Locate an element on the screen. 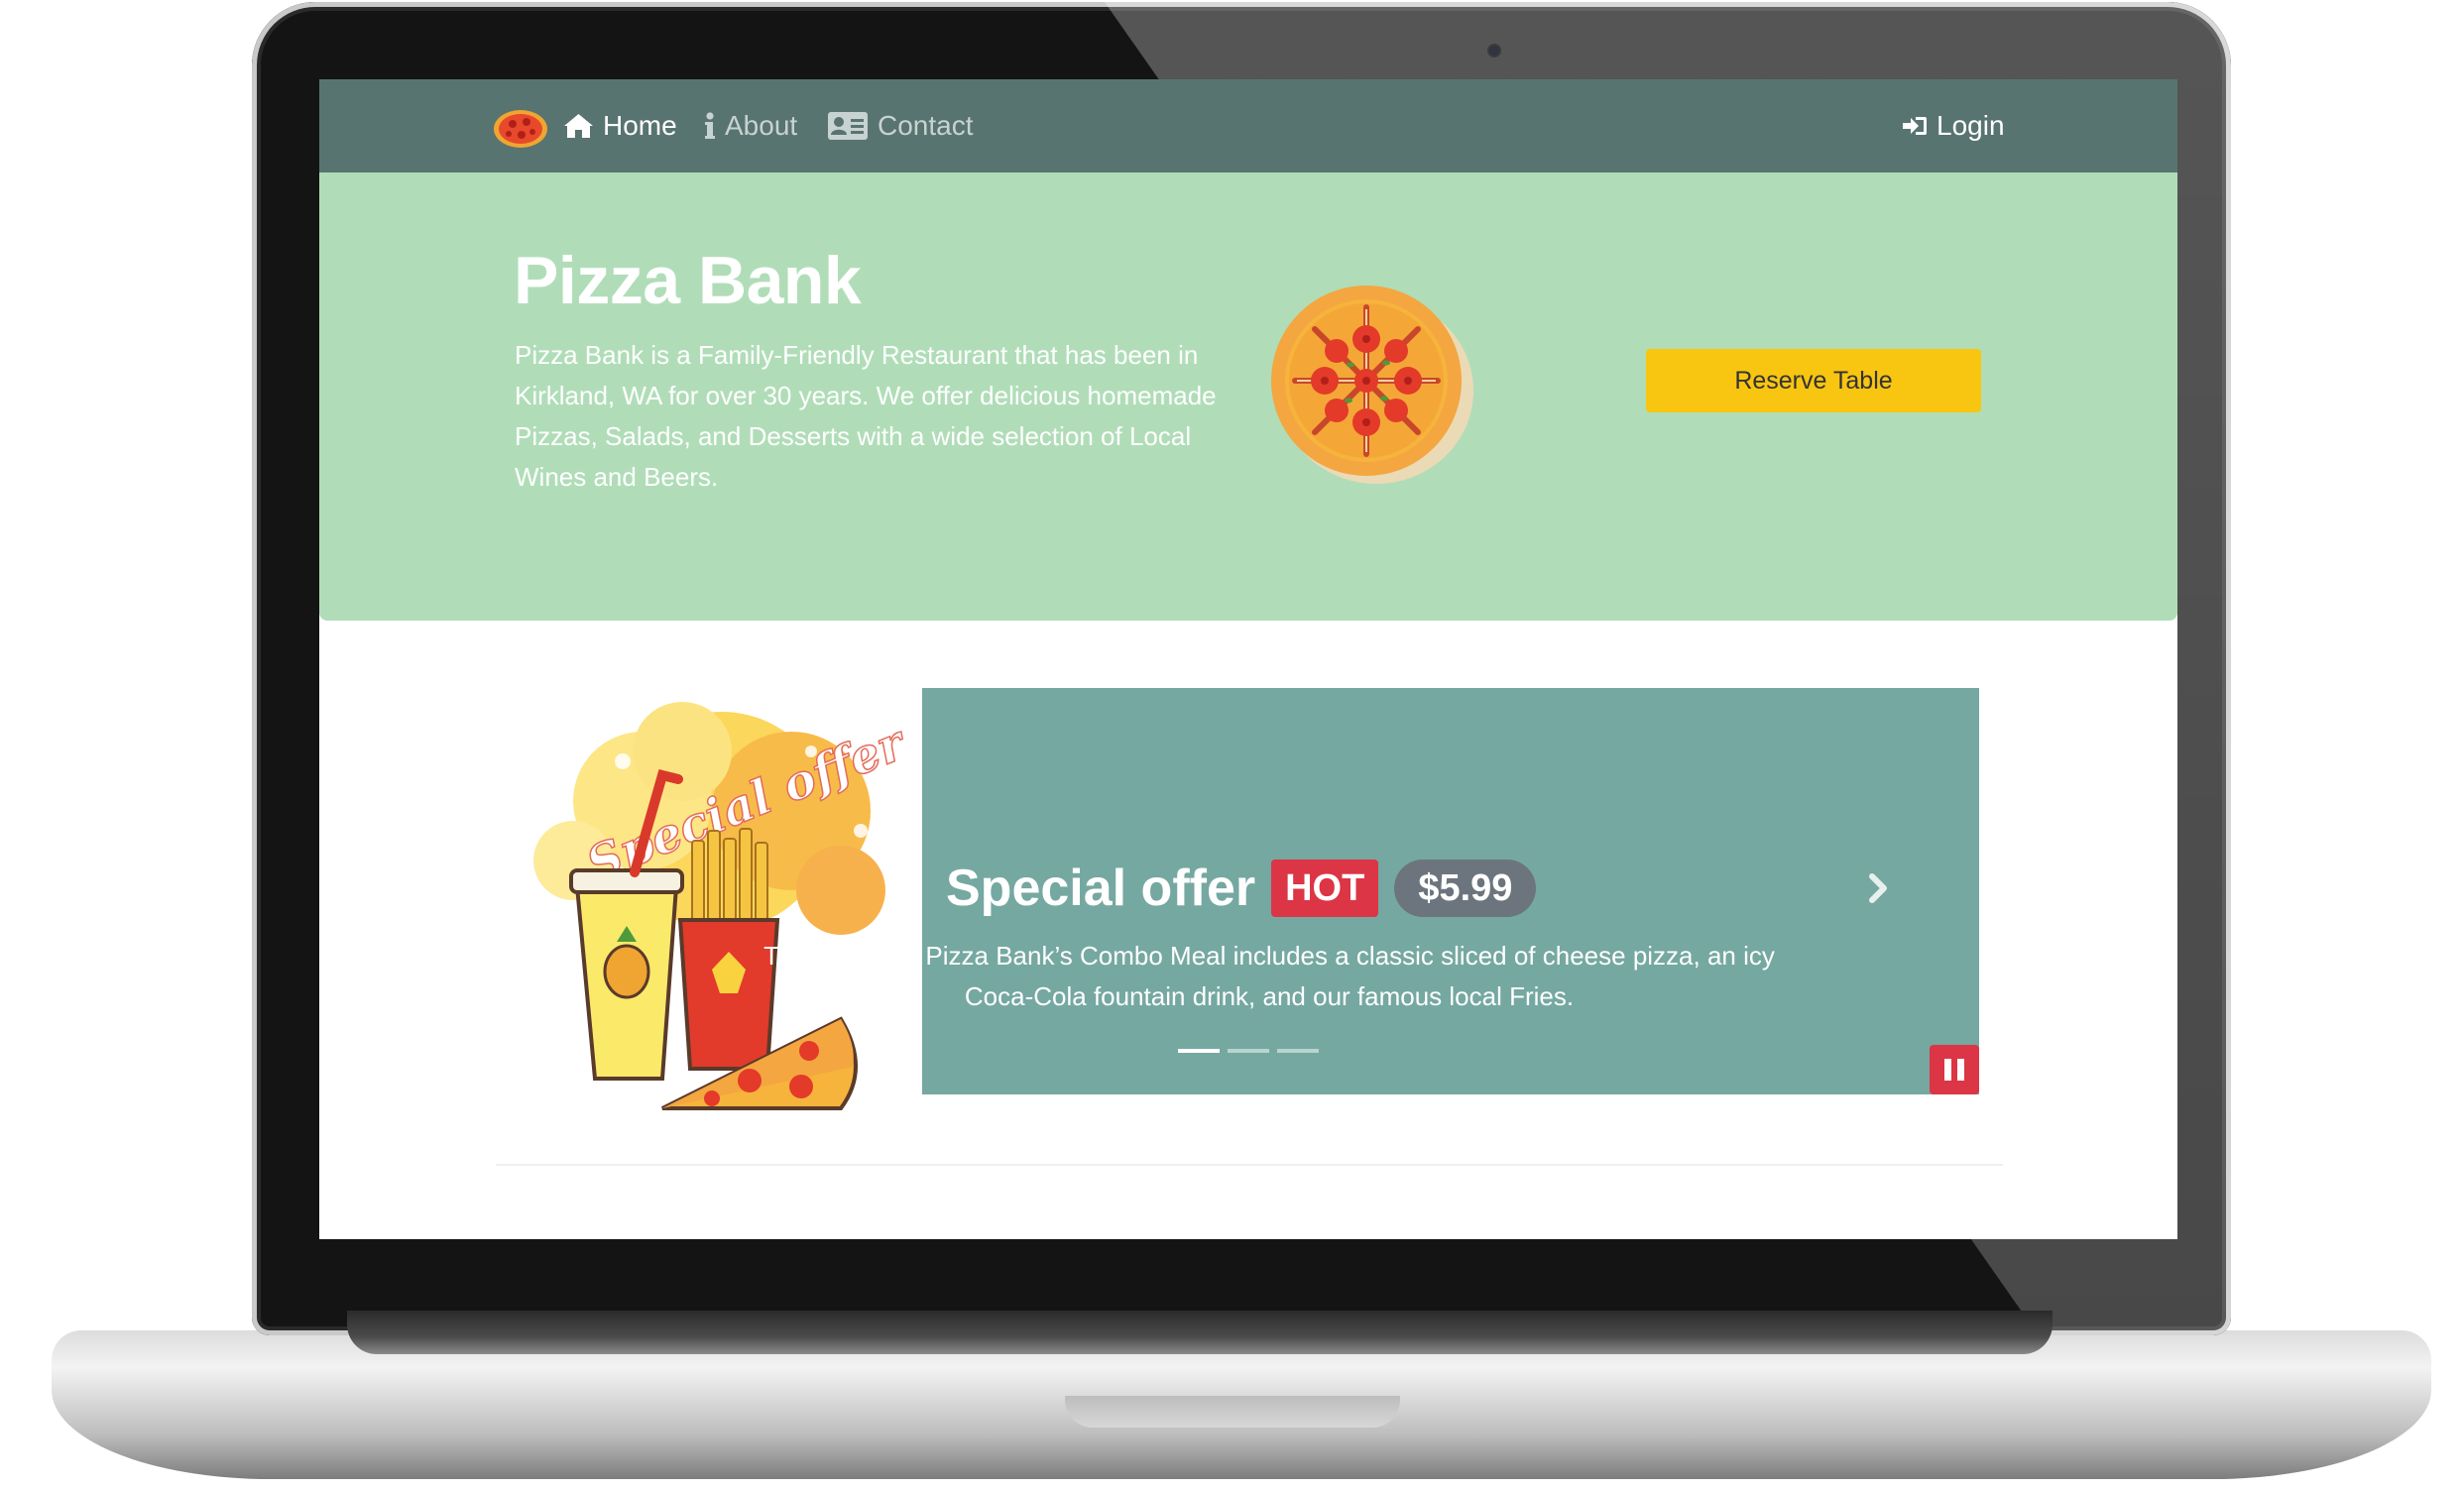  info-icon is located at coordinates (710, 125).